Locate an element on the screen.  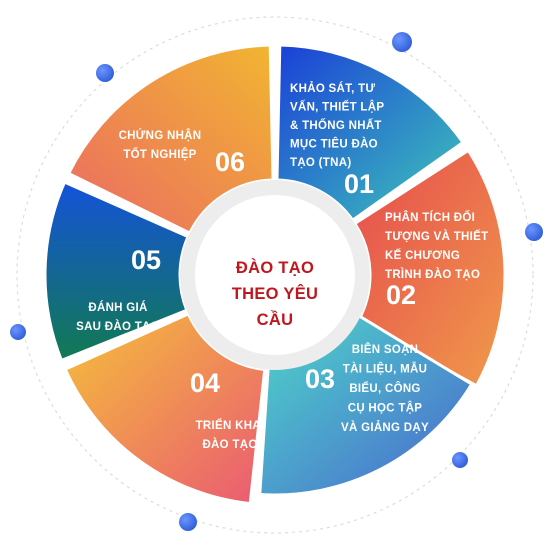
segment-01-label-line-4: MỤC TIÊU ĐÀO is located at coordinates (334, 144).